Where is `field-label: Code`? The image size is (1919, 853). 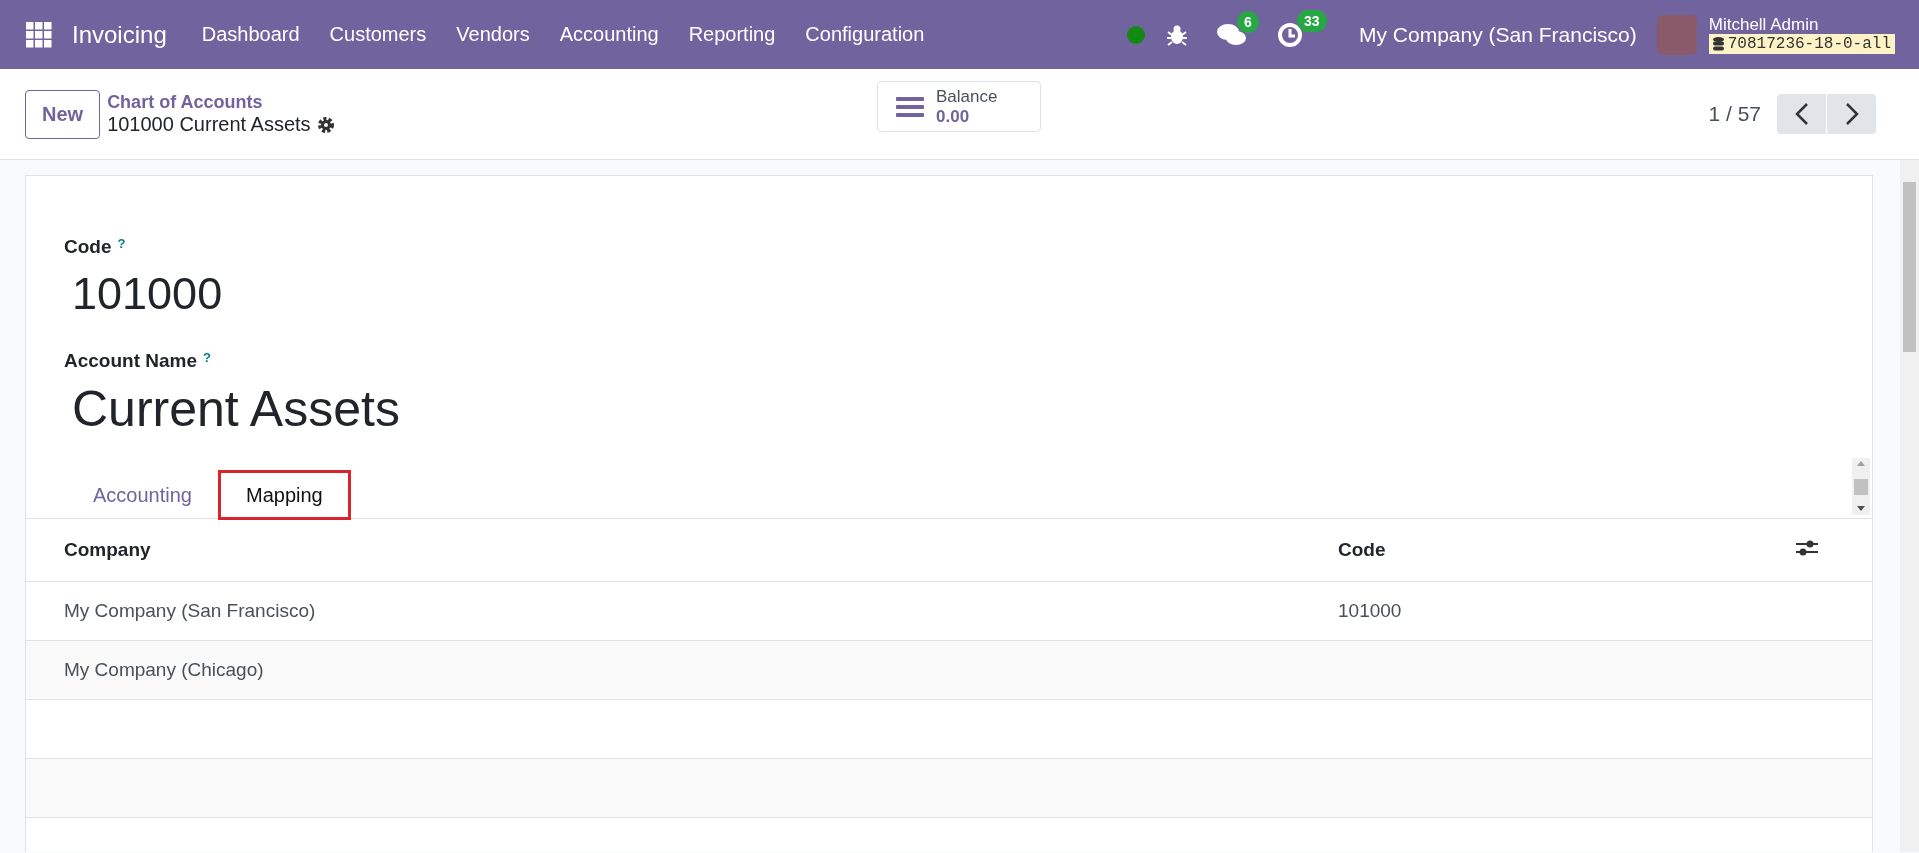
field-label: Code is located at coordinates (88, 247).